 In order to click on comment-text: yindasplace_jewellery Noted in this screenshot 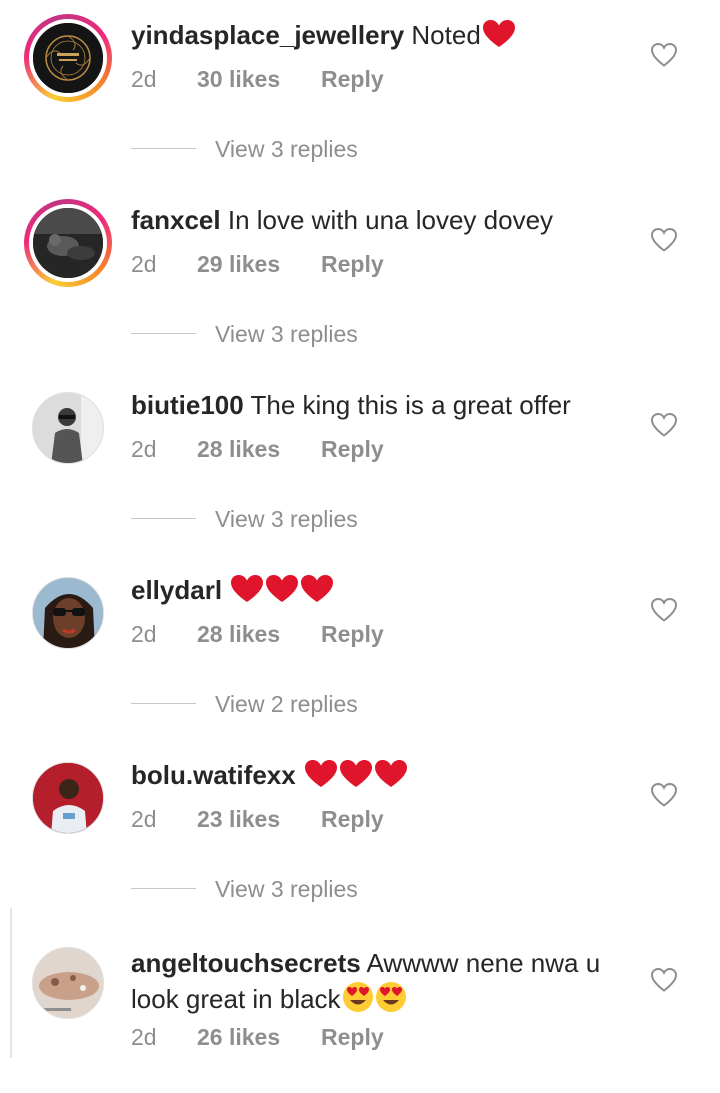, I will do `click(386, 35)`.